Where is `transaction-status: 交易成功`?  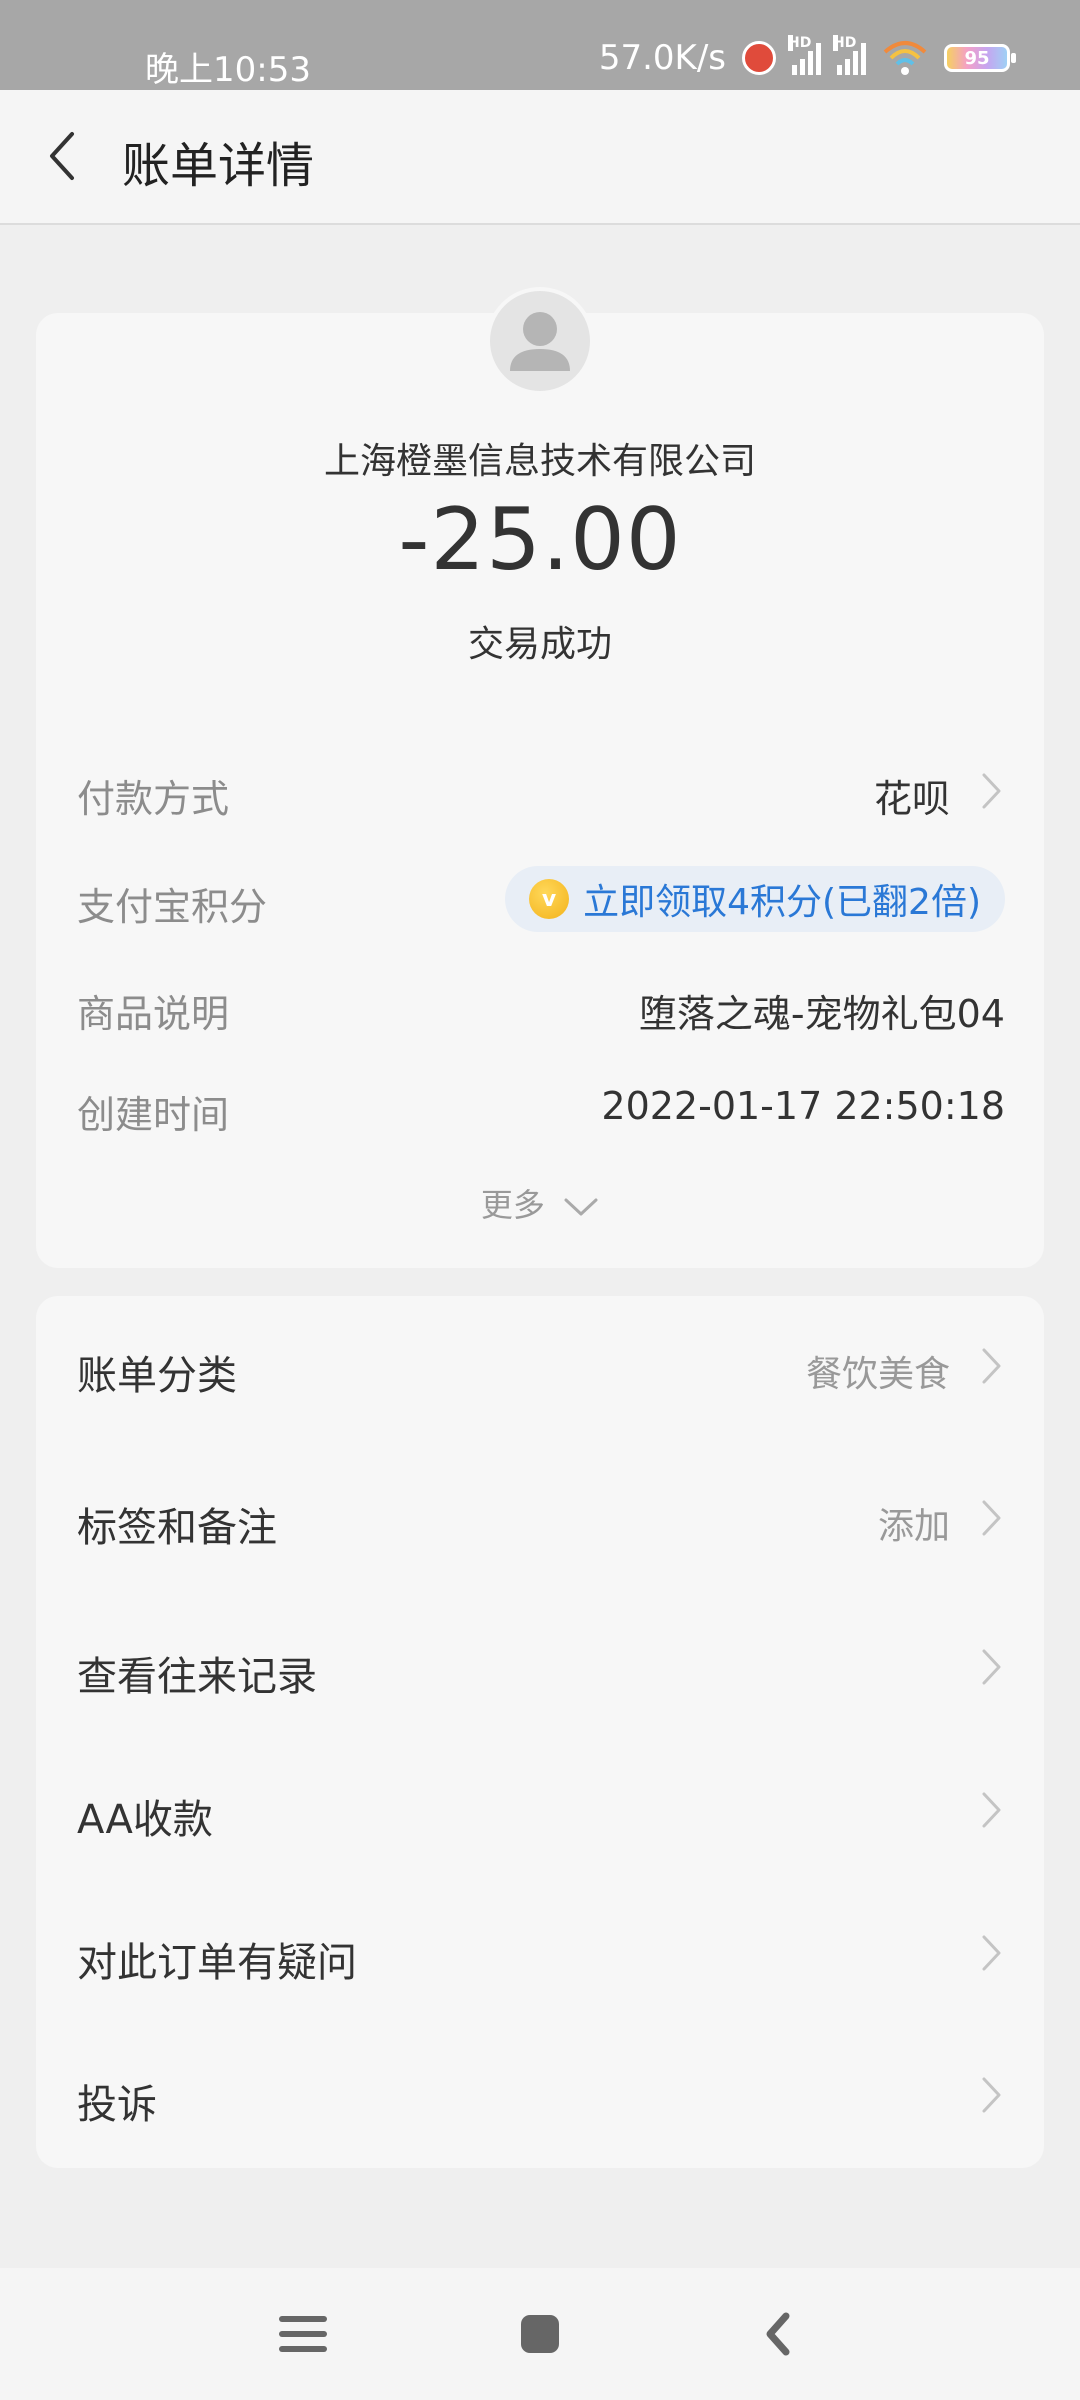
transaction-status: 交易成功 is located at coordinates (539, 644).